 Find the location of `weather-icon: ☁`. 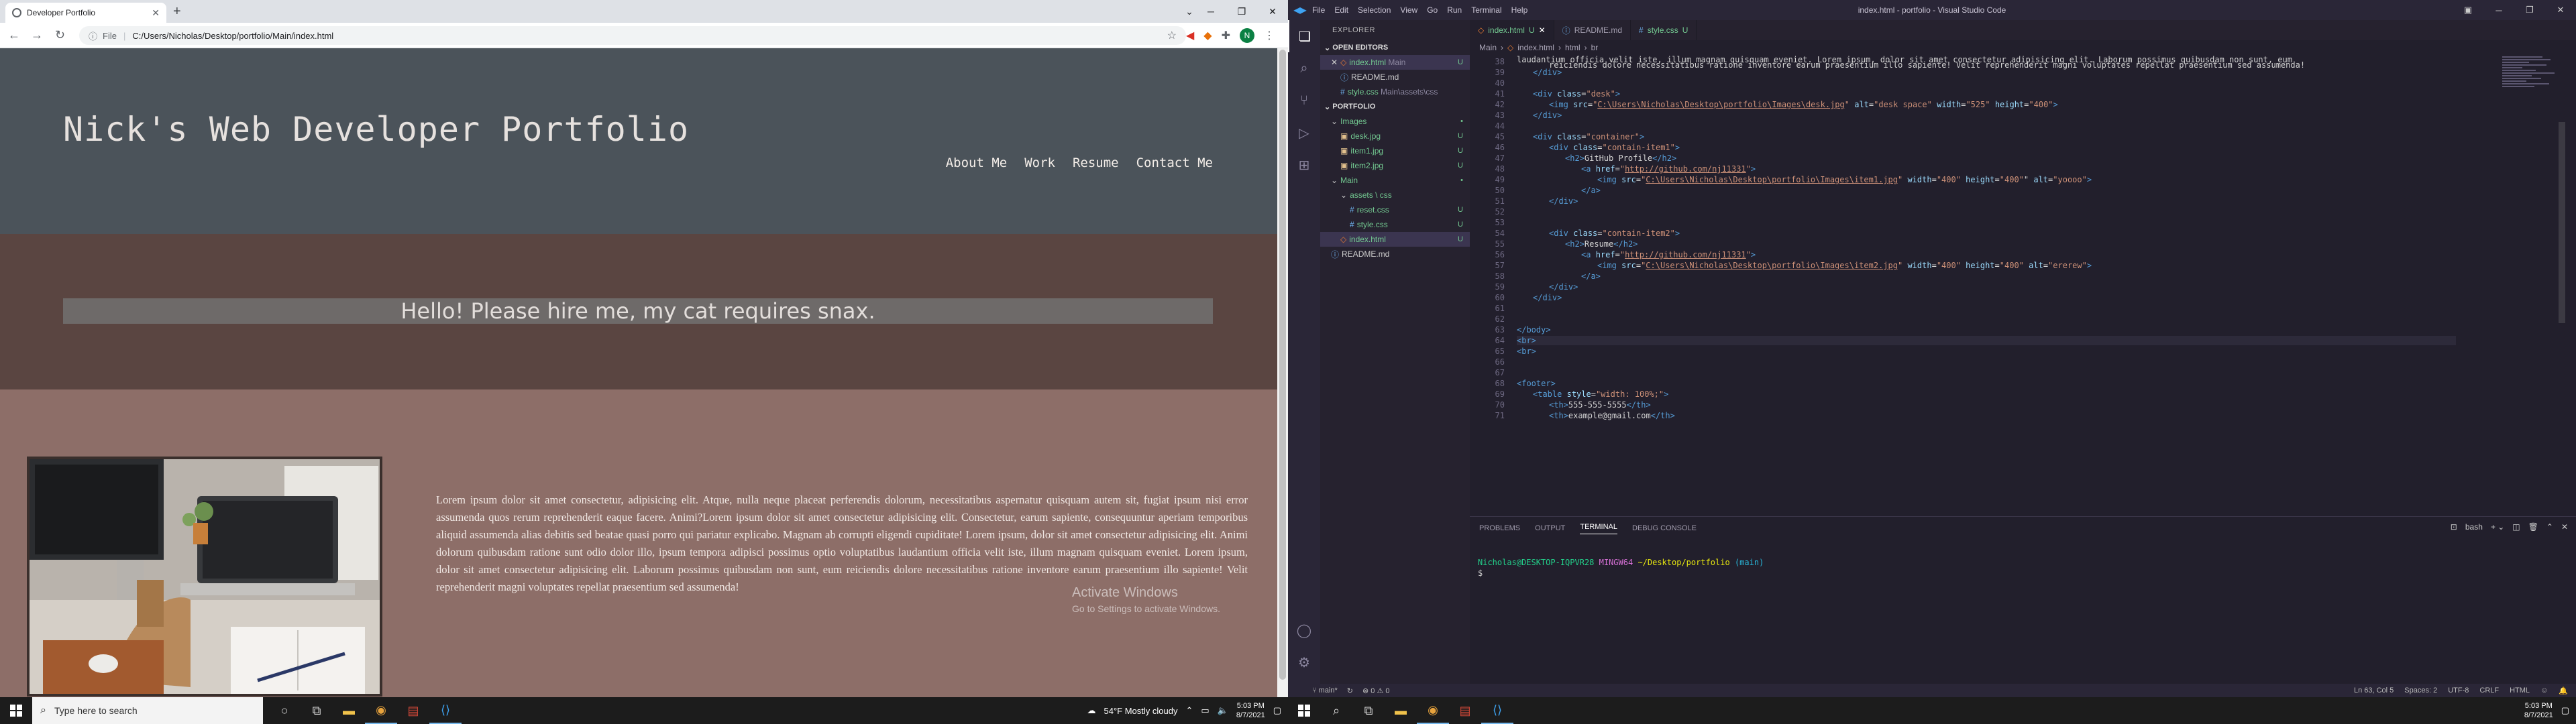

weather-icon: ☁ is located at coordinates (1091, 710).